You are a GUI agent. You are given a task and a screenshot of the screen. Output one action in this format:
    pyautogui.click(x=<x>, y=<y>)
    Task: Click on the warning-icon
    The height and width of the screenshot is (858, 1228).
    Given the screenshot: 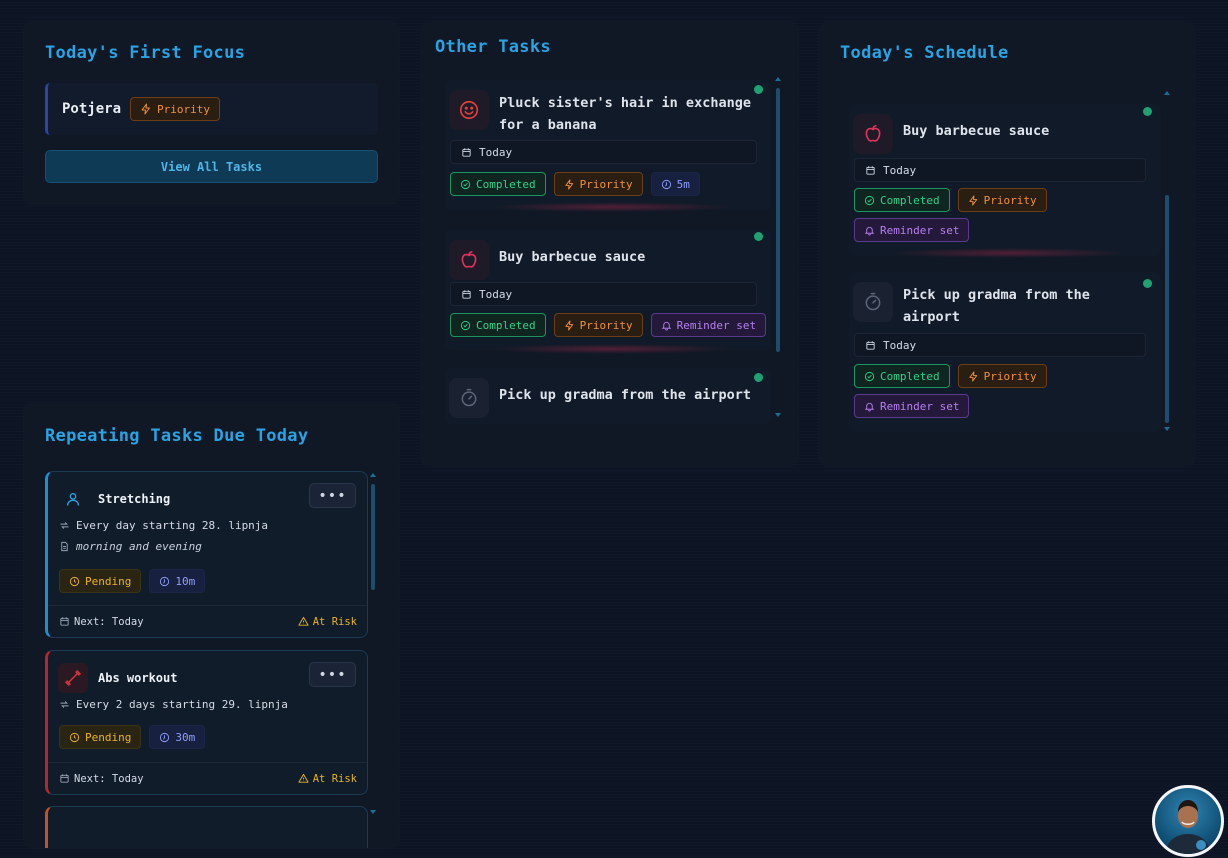 What is the action you would take?
    pyautogui.click(x=303, y=621)
    